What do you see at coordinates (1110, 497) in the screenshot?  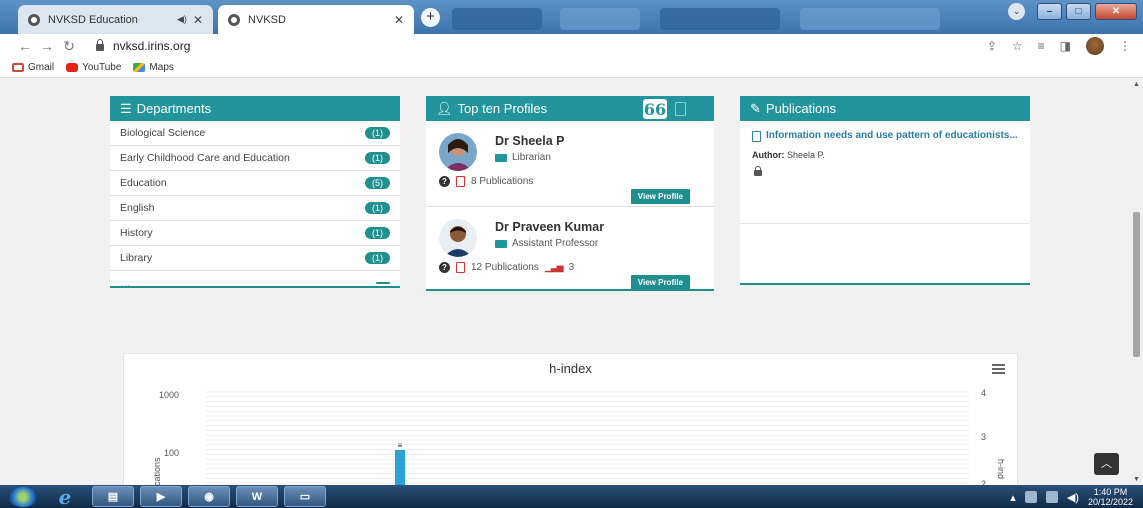 I see `clock: 1:40 PM 20/12/2022` at bounding box center [1110, 497].